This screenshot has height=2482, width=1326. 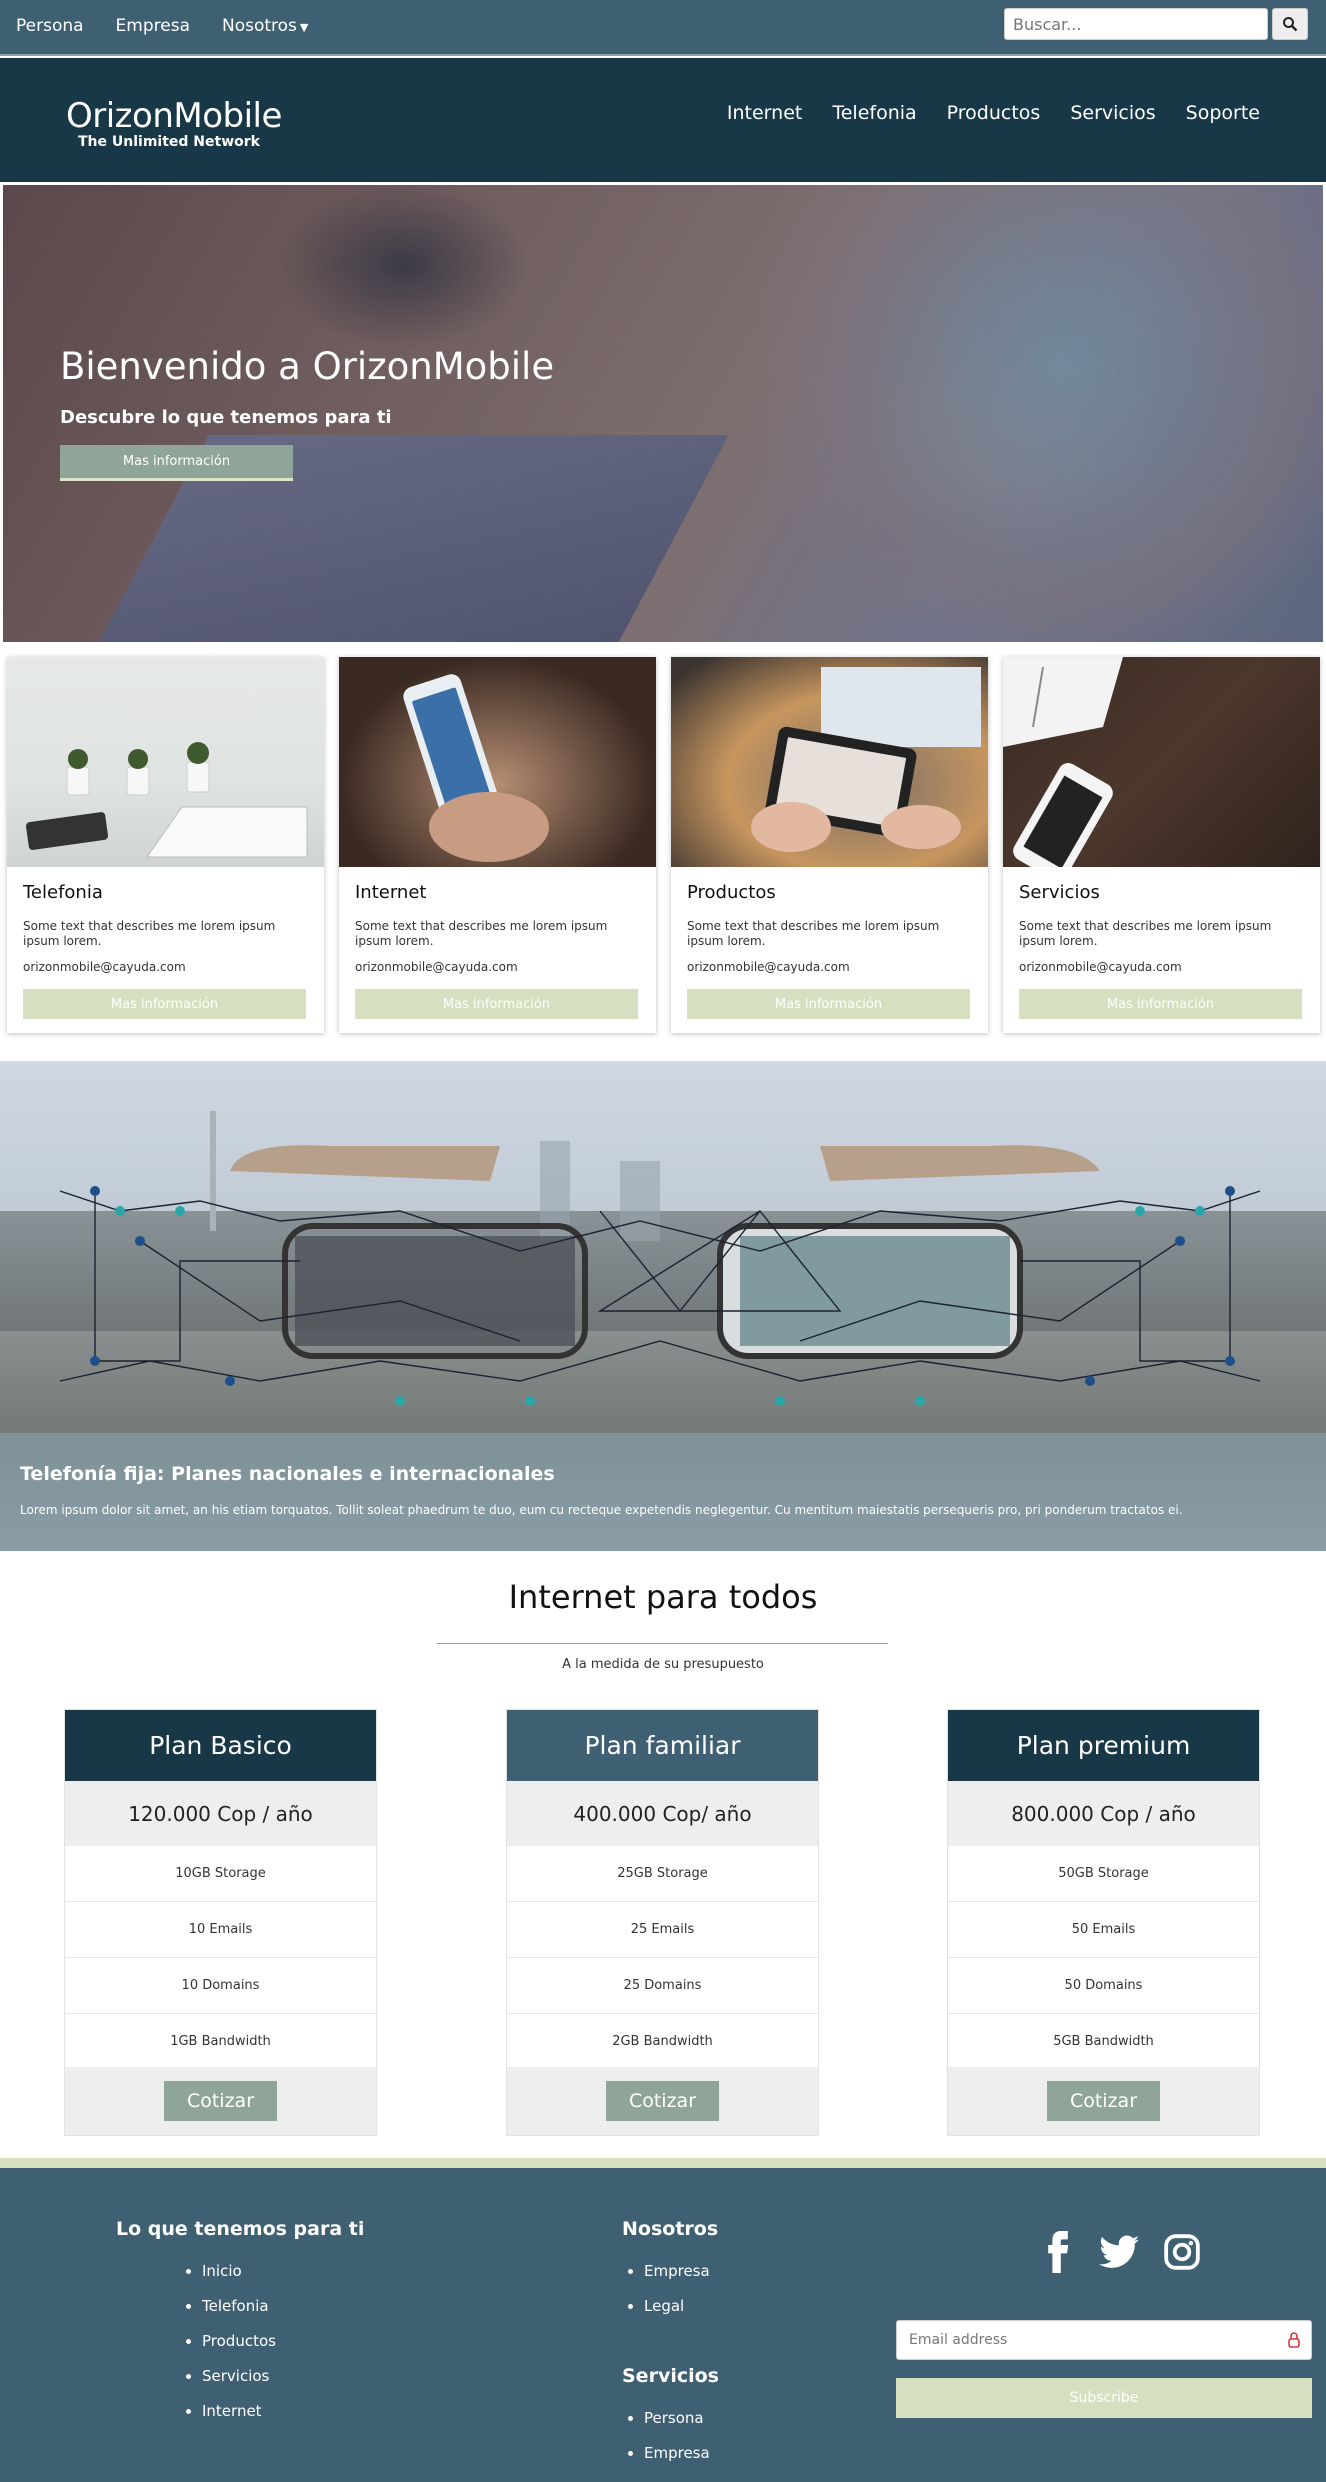 What do you see at coordinates (1058, 2252) in the screenshot?
I see `facebook-icon` at bounding box center [1058, 2252].